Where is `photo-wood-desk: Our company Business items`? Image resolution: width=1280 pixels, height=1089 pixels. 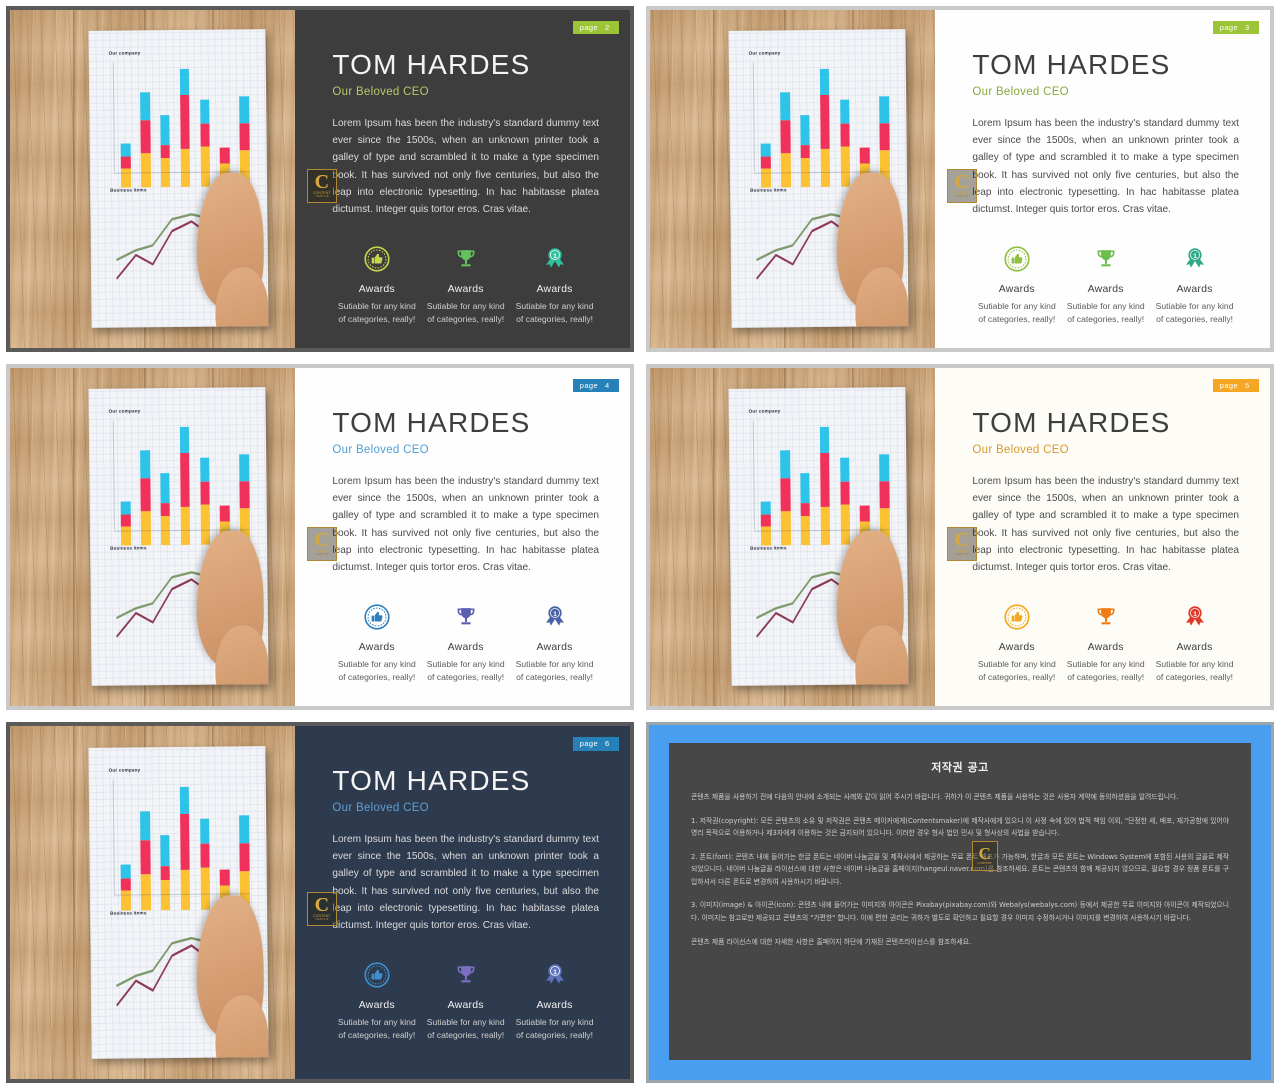 photo-wood-desk: Our company Business items is located at coordinates (793, 537).